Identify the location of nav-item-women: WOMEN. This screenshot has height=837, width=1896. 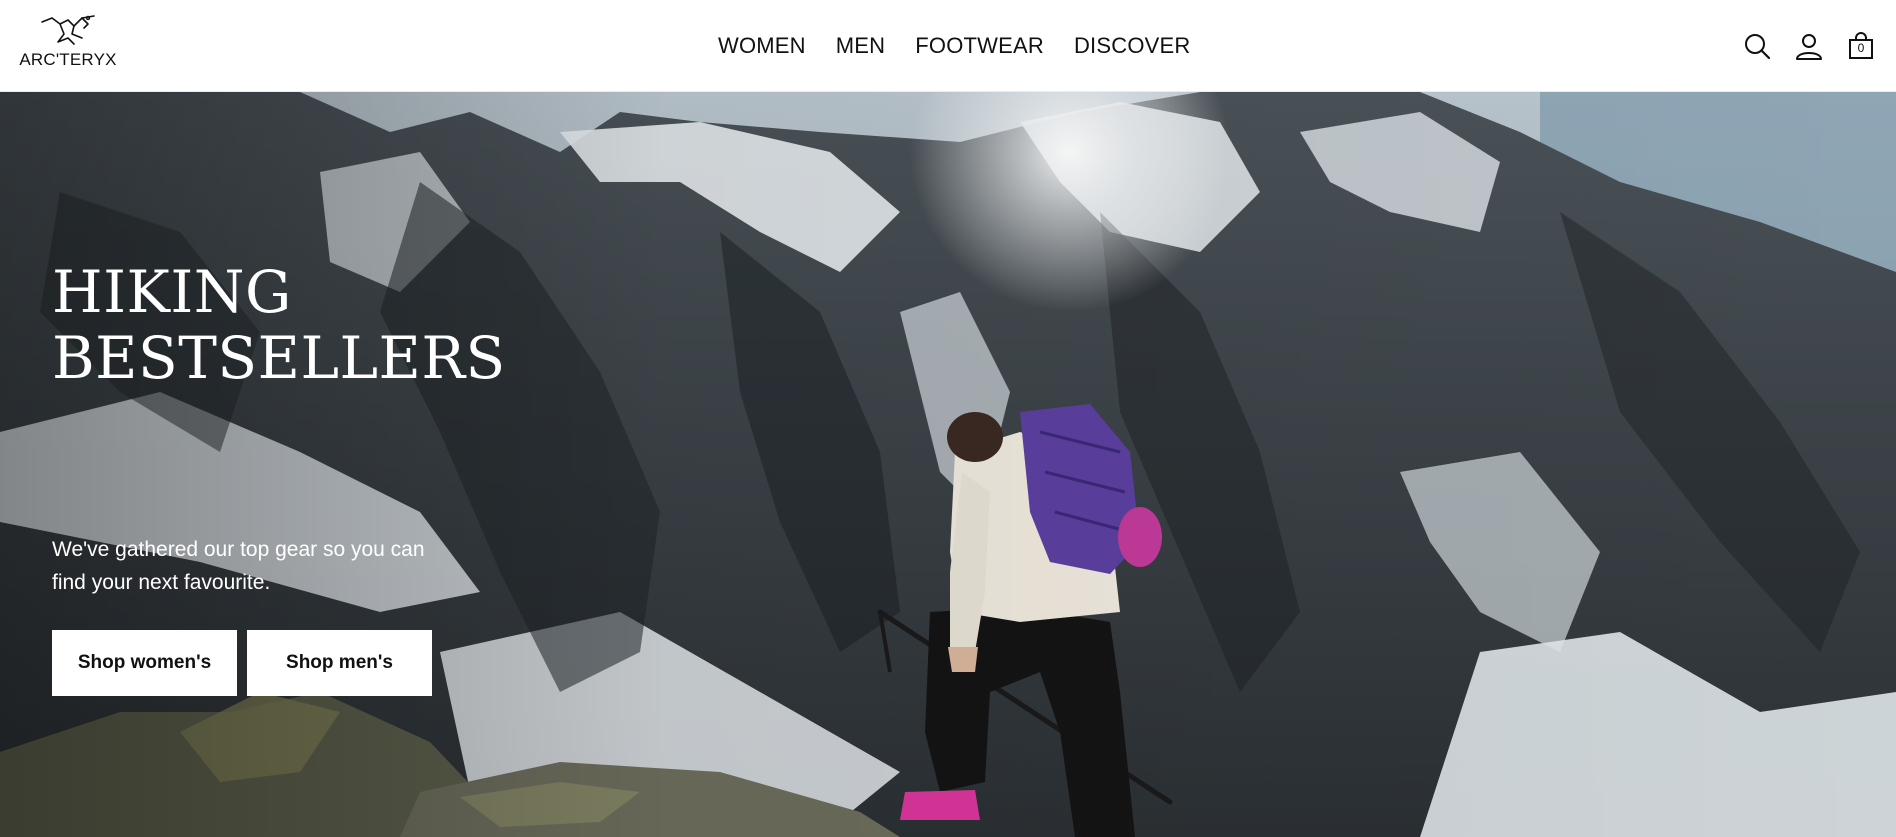
(762, 46).